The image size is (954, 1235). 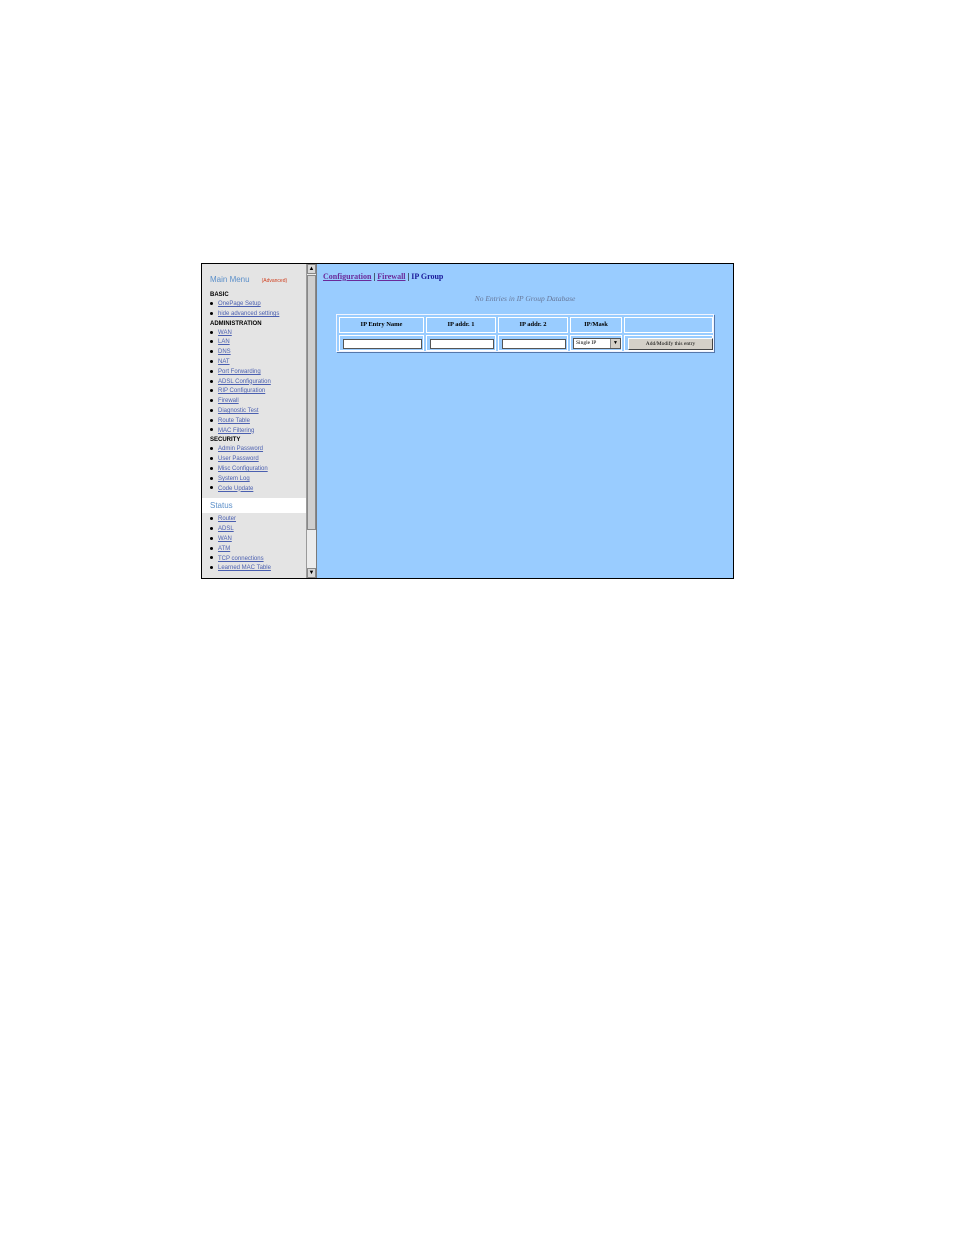 What do you see at coordinates (230, 279) in the screenshot?
I see `main-menu-title: Main Menu` at bounding box center [230, 279].